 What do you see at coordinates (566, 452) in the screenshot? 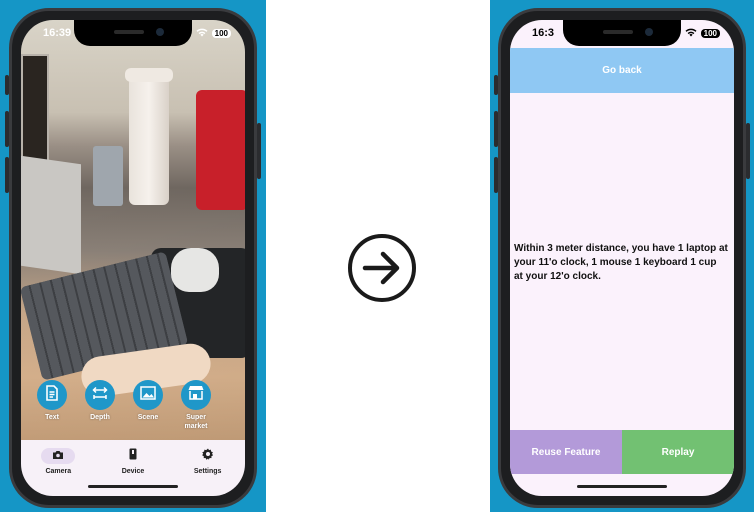
I see `reuse-feature-button: Reuse Feature` at bounding box center [566, 452].